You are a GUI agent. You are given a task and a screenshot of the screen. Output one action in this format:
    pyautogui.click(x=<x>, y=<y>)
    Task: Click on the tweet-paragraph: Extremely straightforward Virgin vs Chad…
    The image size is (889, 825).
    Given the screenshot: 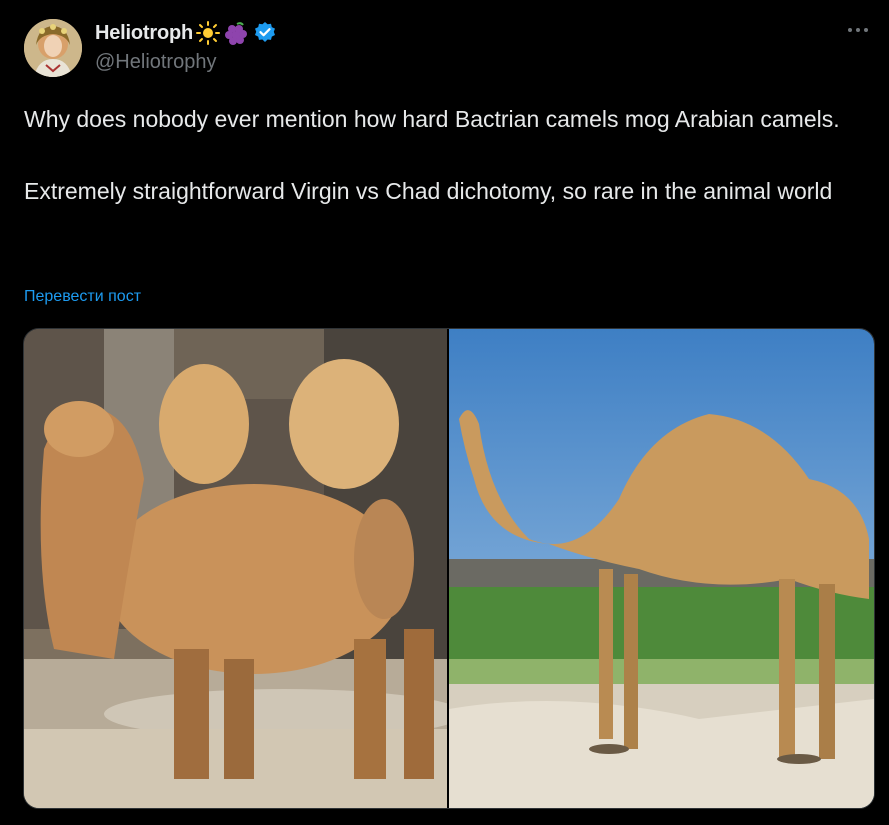 What is the action you would take?
    pyautogui.click(x=428, y=191)
    